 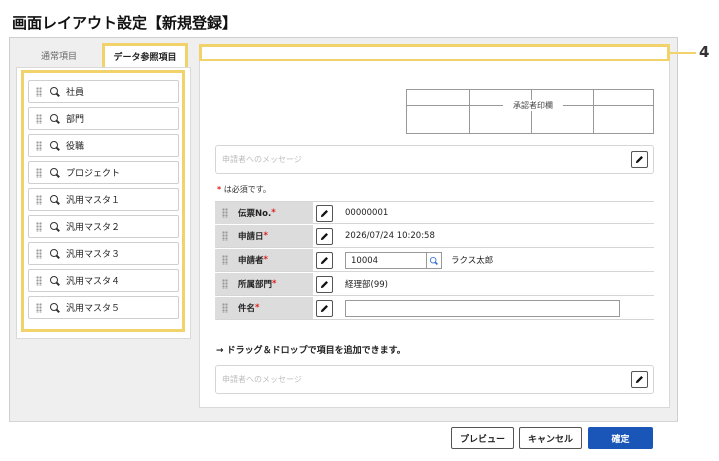 I want to click on field-item: 汎用マスタ５, so click(x=103, y=307).